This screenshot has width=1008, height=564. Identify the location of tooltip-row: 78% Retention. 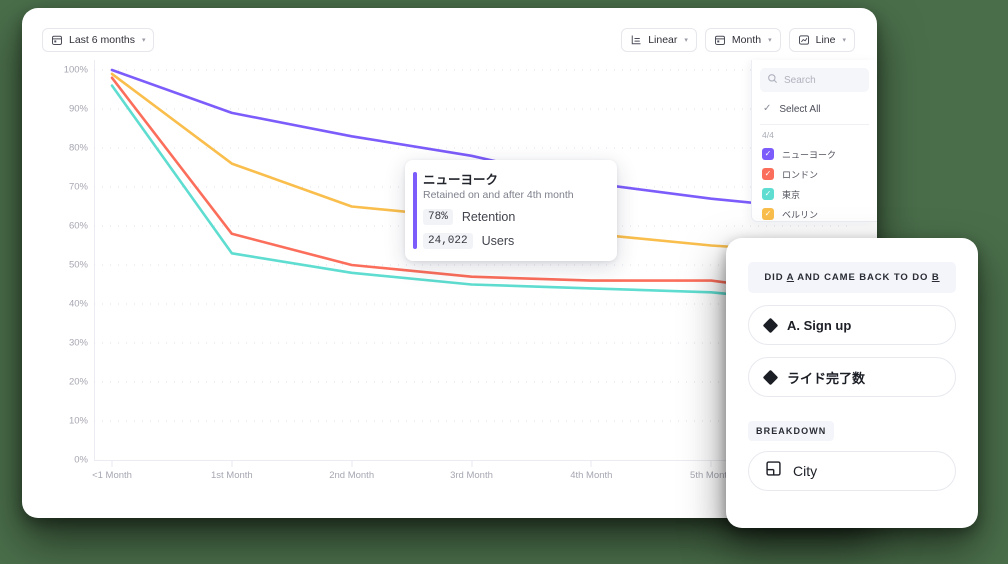
(514, 217).